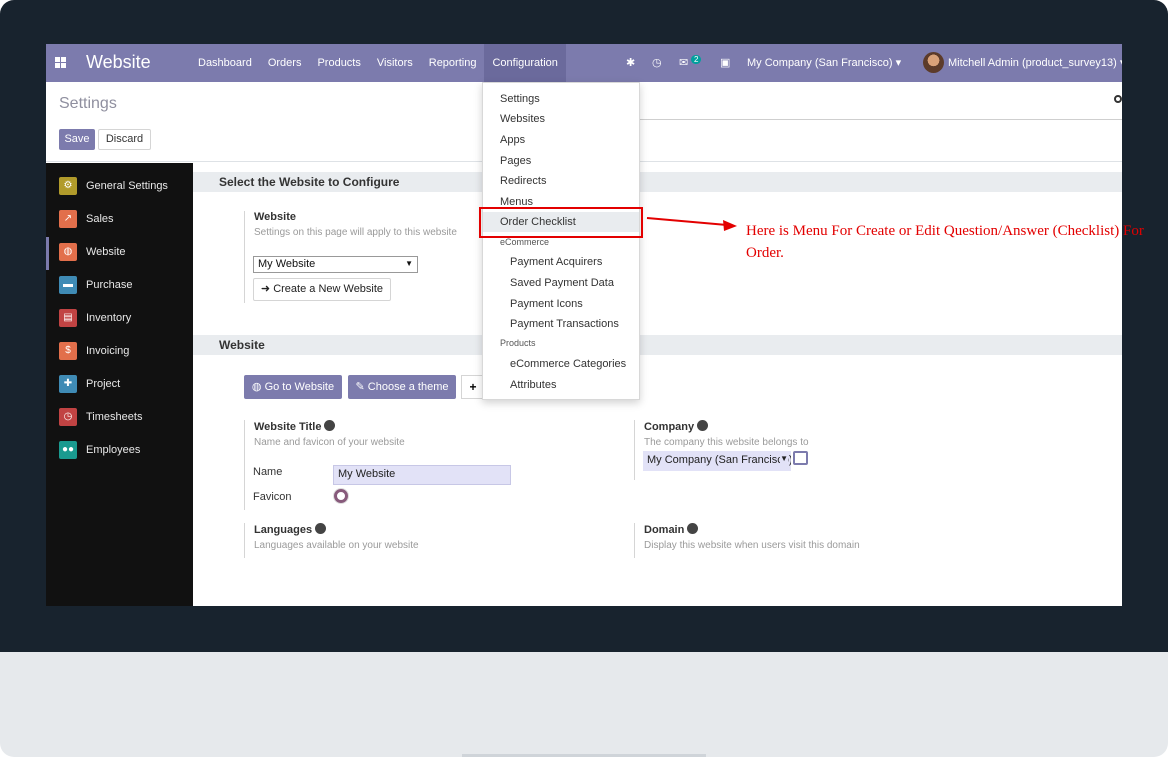 The height and width of the screenshot is (757, 1168). What do you see at coordinates (1032, 63) in the screenshot?
I see `user-label: Mitchell Admin (product_survey13)` at bounding box center [1032, 63].